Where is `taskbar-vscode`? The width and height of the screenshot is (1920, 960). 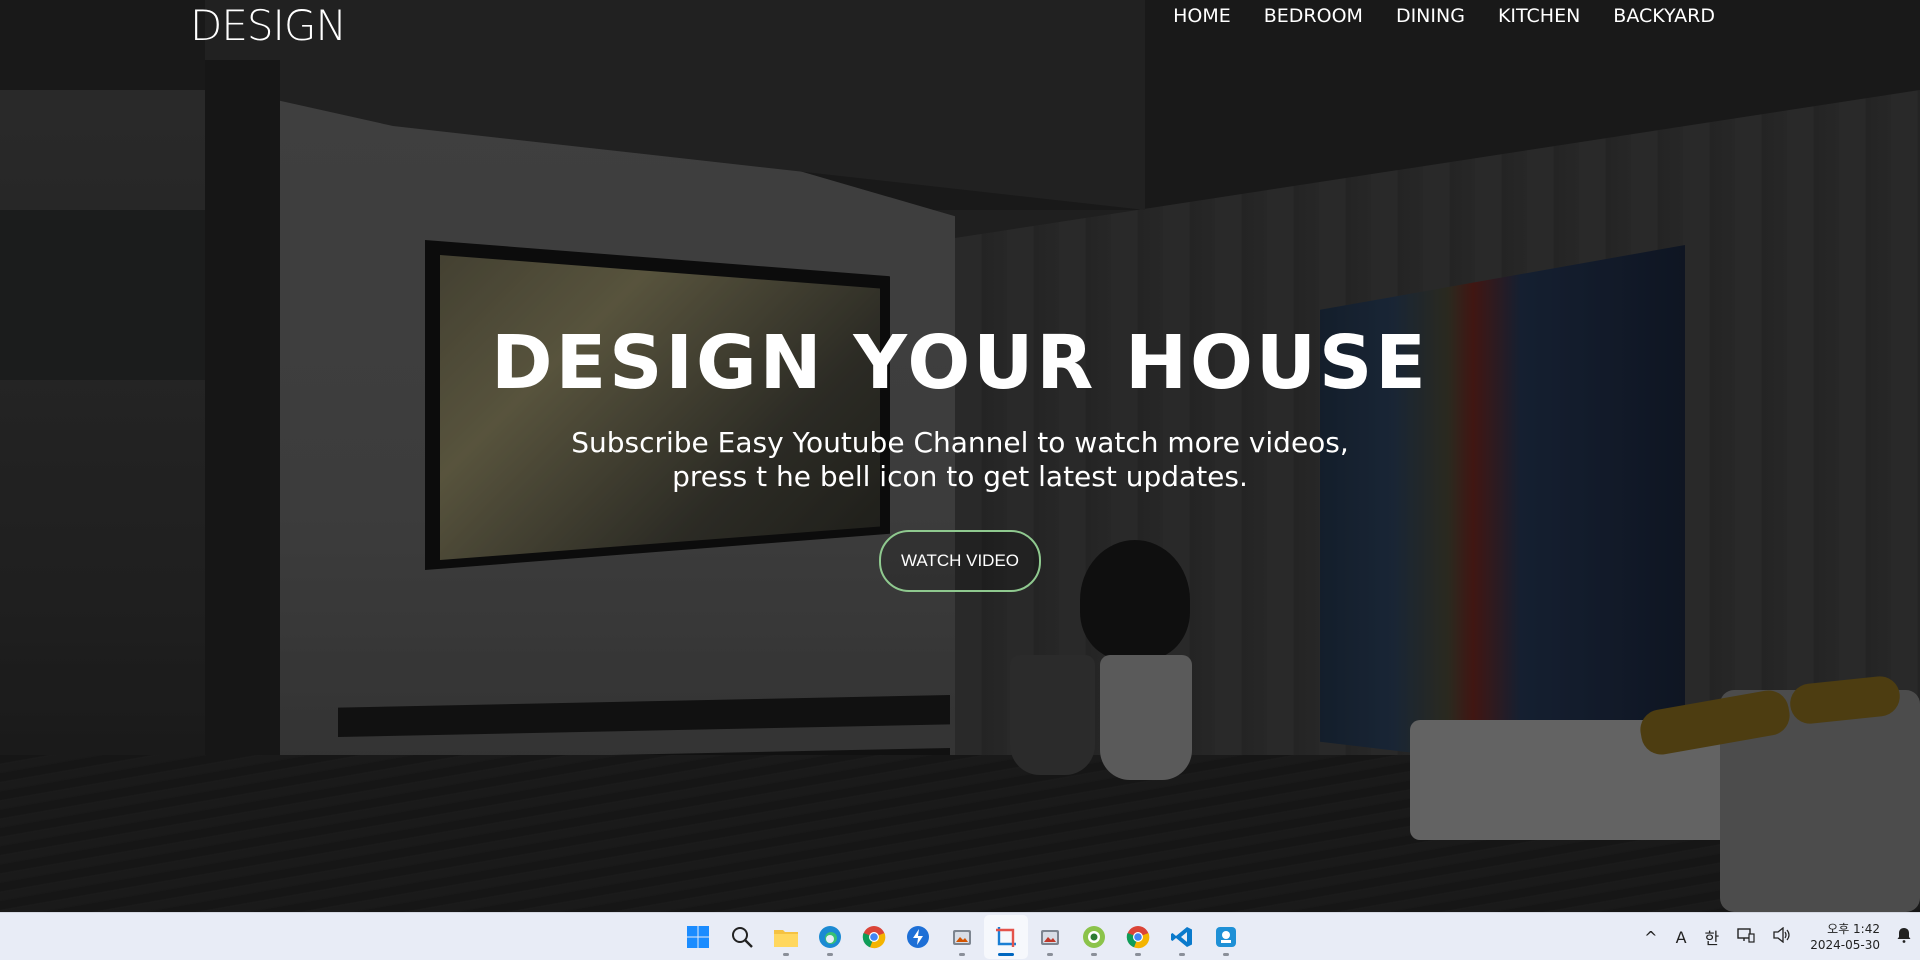 taskbar-vscode is located at coordinates (1182, 937).